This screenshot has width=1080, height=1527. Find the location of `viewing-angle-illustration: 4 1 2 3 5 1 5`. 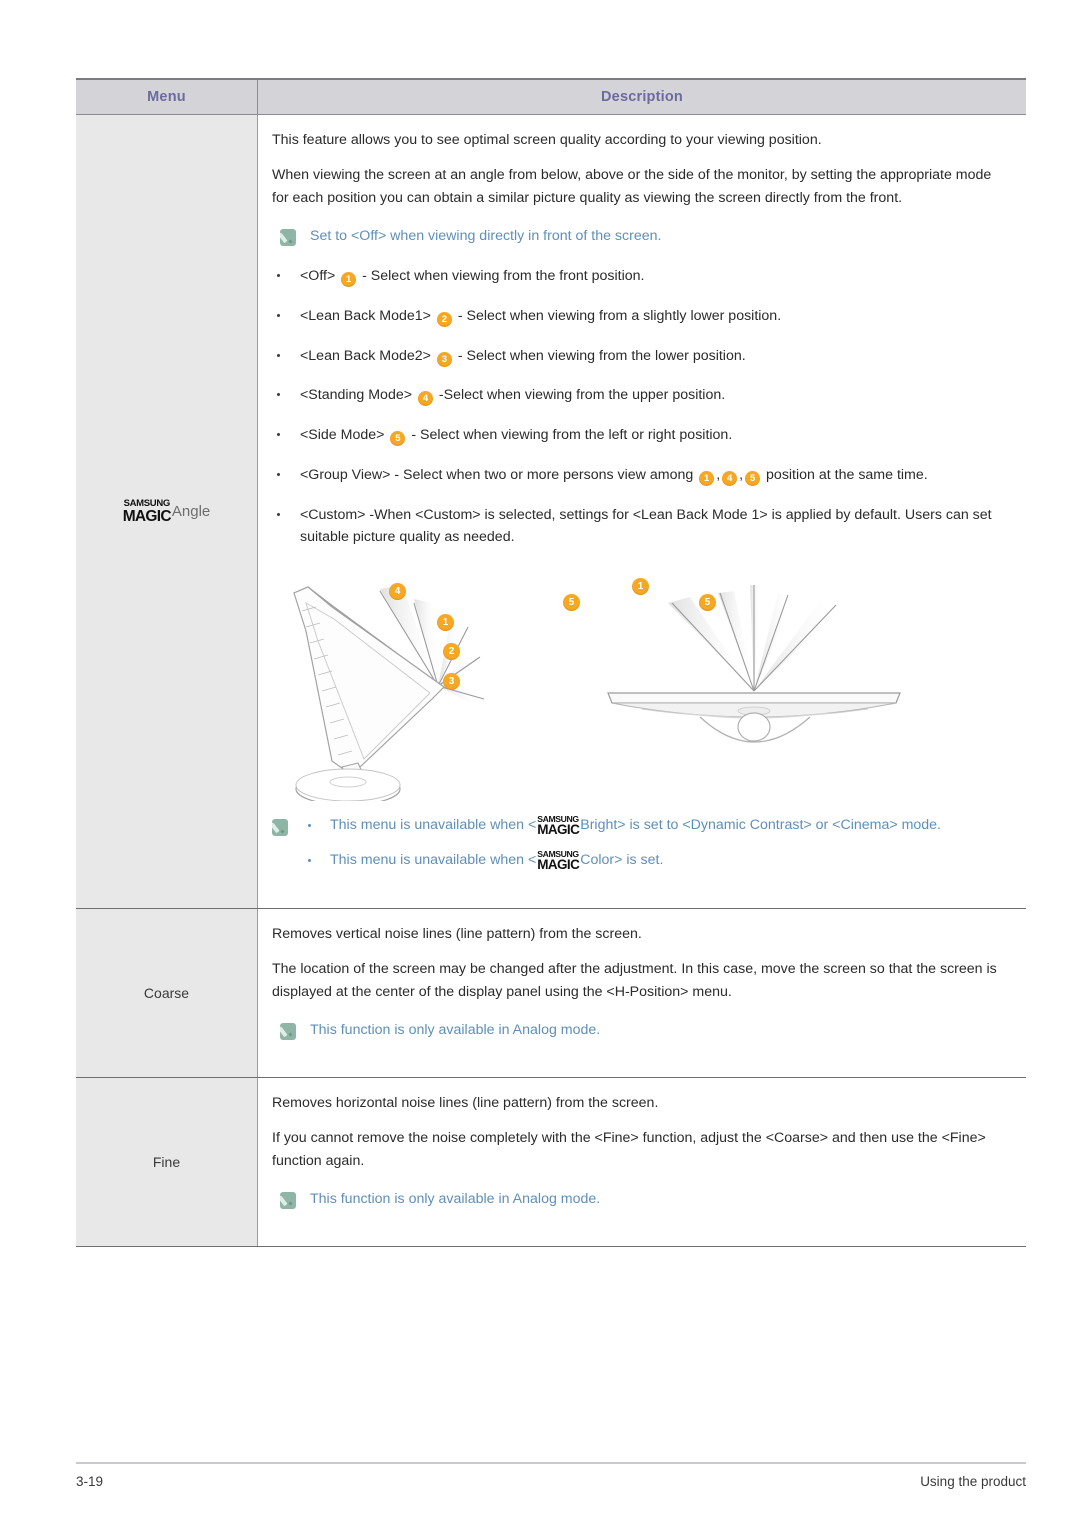

viewing-angle-illustration: 4 1 2 3 5 1 5 is located at coordinates (638, 688).